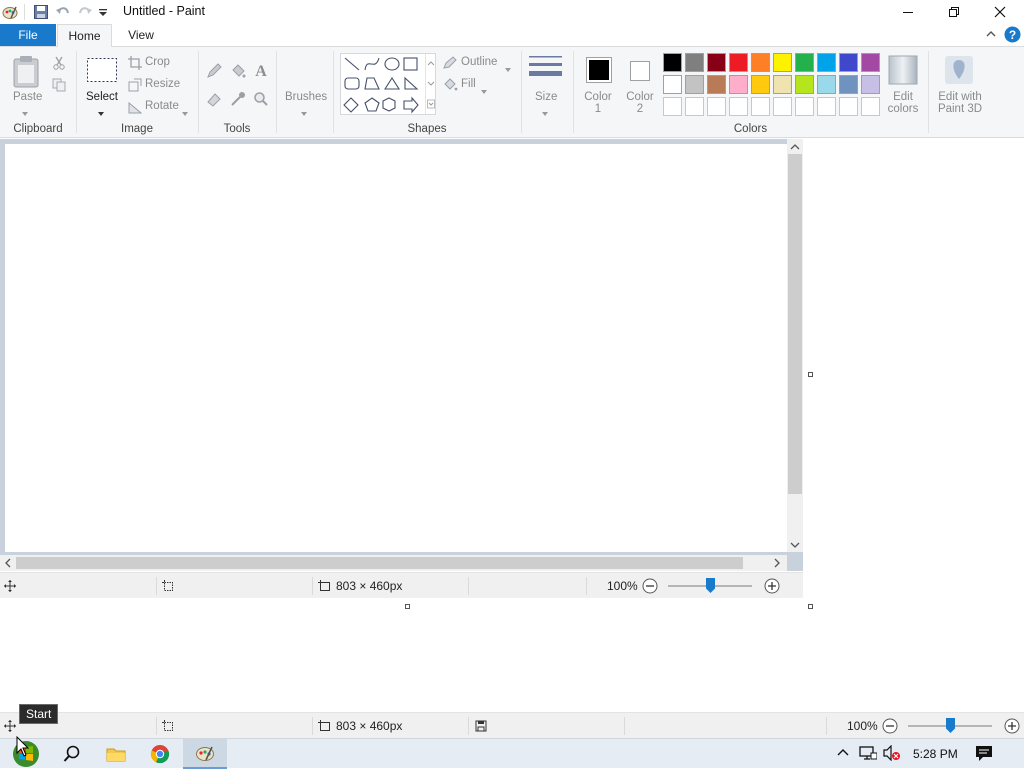 The height and width of the screenshot is (769, 1024). I want to click on fill-dropdown-icon, so click(484, 90).